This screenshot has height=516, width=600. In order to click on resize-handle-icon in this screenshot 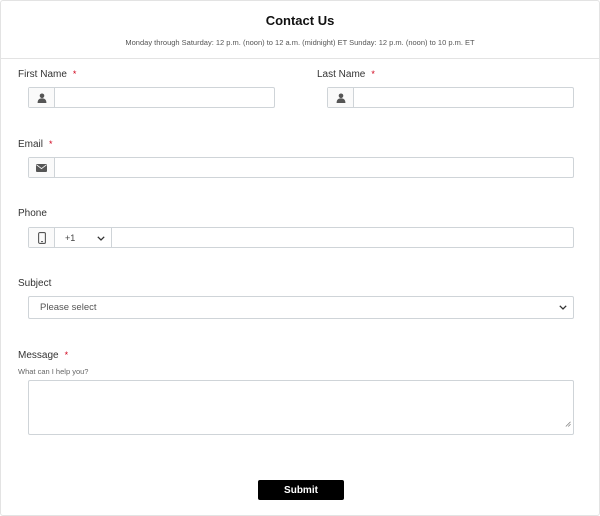, I will do `click(568, 423)`.